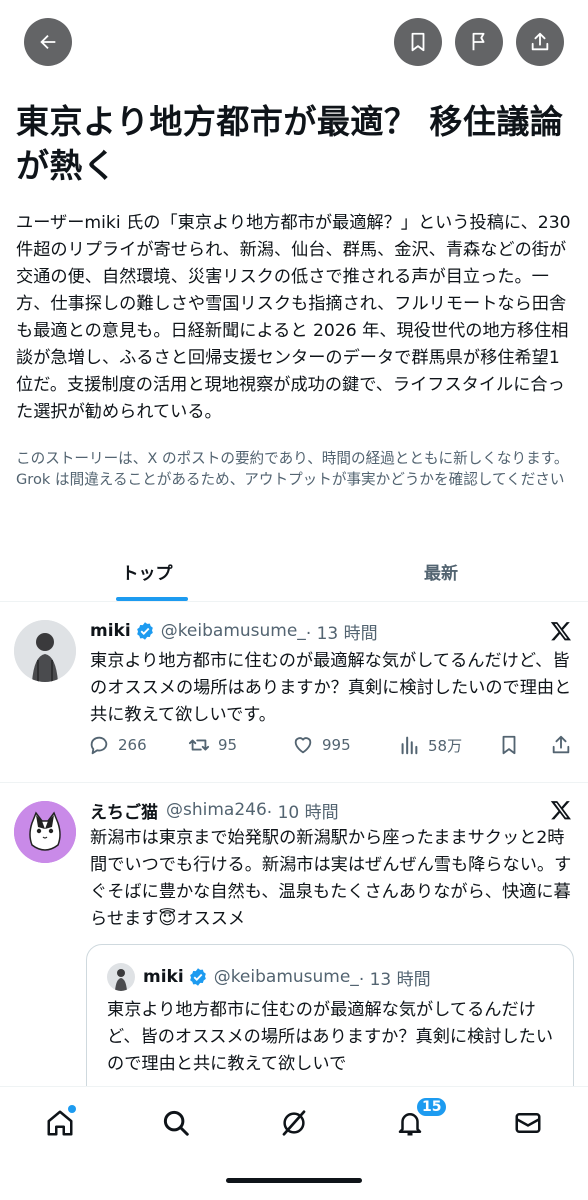 The height and width of the screenshot is (1200, 588). I want to click on quote-time: · 13 時間, so click(394, 979).